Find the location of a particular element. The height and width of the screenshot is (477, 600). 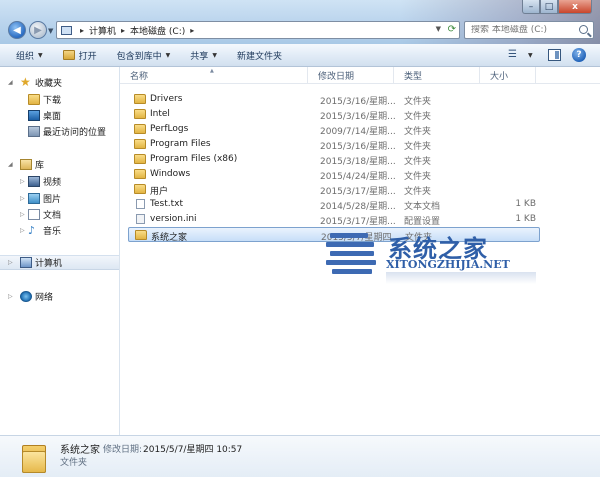

nav-item-desktop: 桌面 is located at coordinates (59, 115).